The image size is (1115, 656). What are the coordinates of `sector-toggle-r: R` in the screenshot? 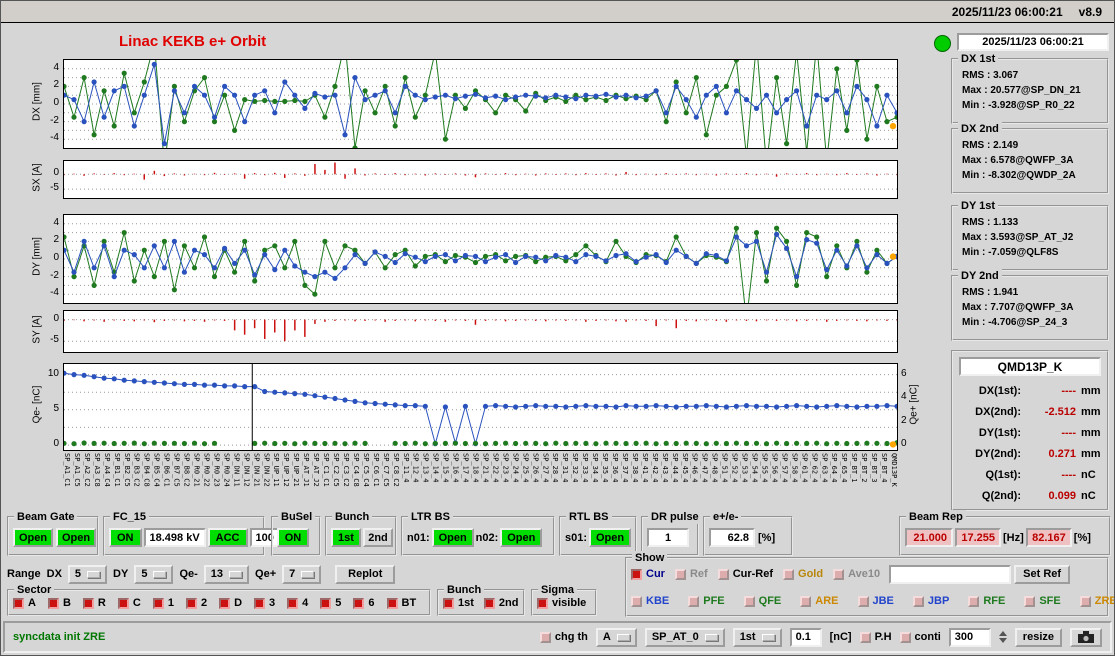 It's located at (94, 603).